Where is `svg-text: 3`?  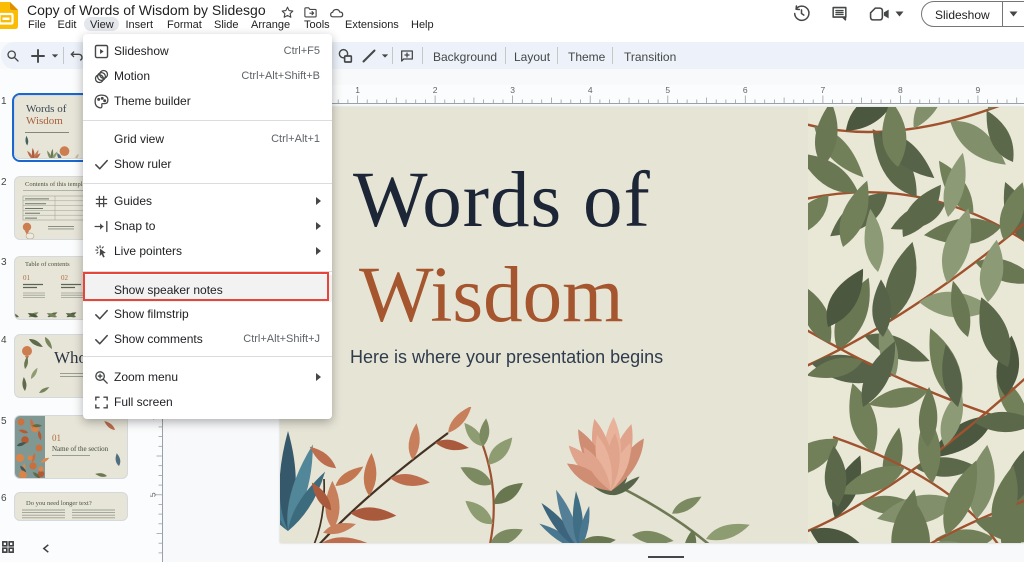 svg-text: 3 is located at coordinates (512, 90).